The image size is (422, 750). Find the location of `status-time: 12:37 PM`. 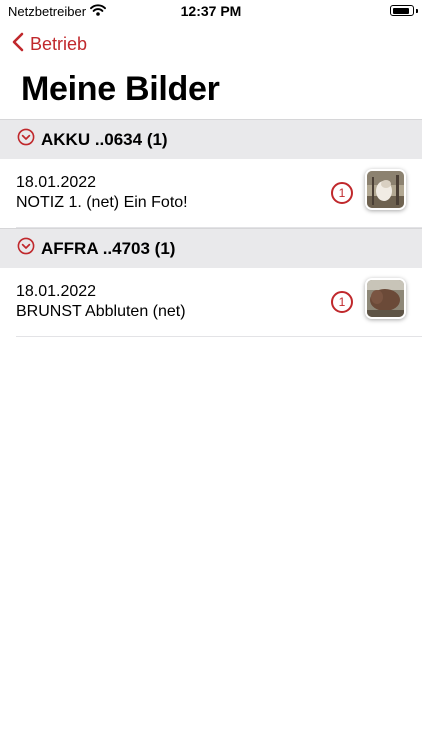

status-time: 12:37 PM is located at coordinates (211, 11).